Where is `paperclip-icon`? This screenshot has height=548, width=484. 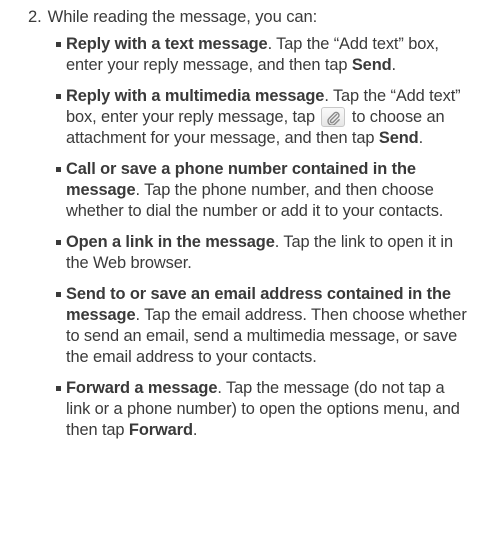
paperclip-icon is located at coordinates (333, 116).